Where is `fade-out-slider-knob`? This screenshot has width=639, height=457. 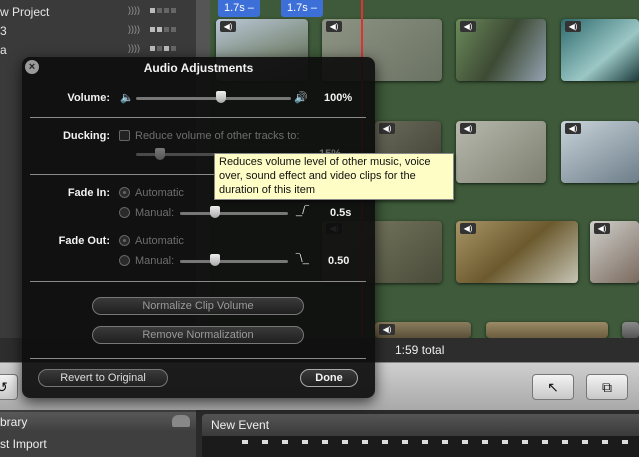 fade-out-slider-knob is located at coordinates (215, 260).